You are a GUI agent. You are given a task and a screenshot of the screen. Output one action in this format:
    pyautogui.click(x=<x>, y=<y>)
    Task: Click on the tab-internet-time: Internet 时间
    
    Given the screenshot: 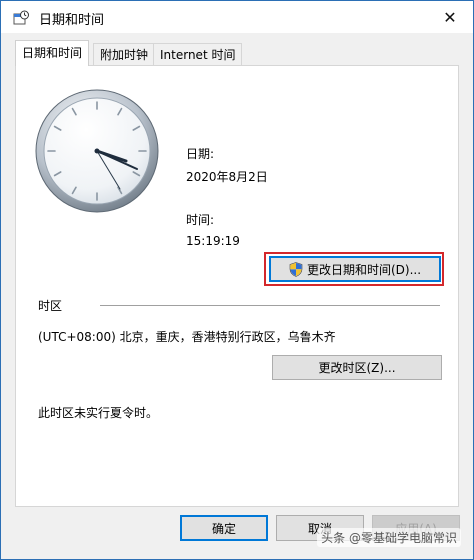 What is the action you would take?
    pyautogui.click(x=198, y=54)
    